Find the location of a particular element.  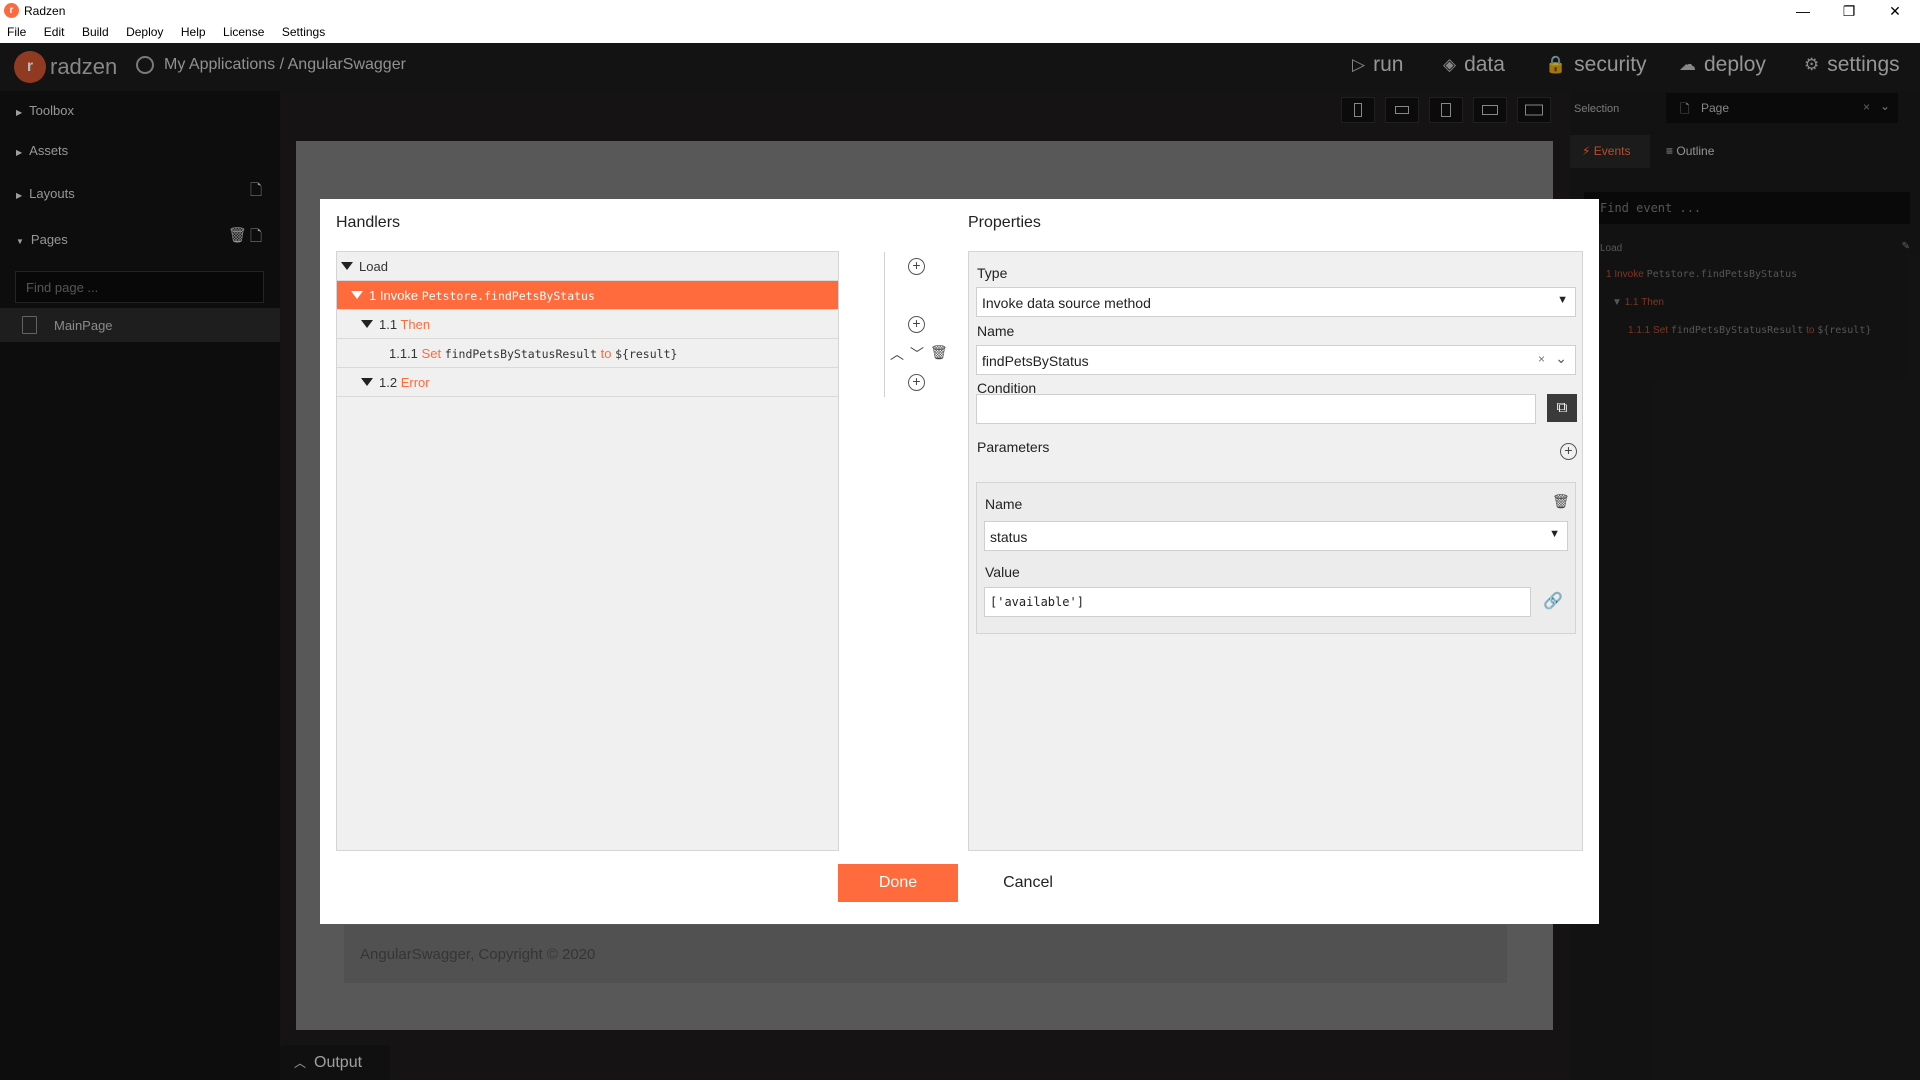

link-icon: 🔗 is located at coordinates (1553, 601).